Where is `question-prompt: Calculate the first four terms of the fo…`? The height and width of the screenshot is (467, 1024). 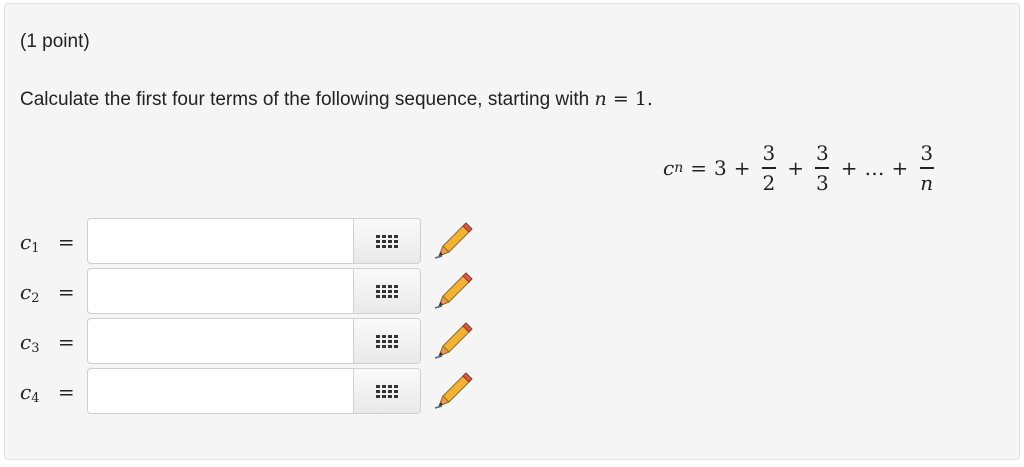
question-prompt: Calculate the first four terms of the fo… is located at coordinates (305, 99).